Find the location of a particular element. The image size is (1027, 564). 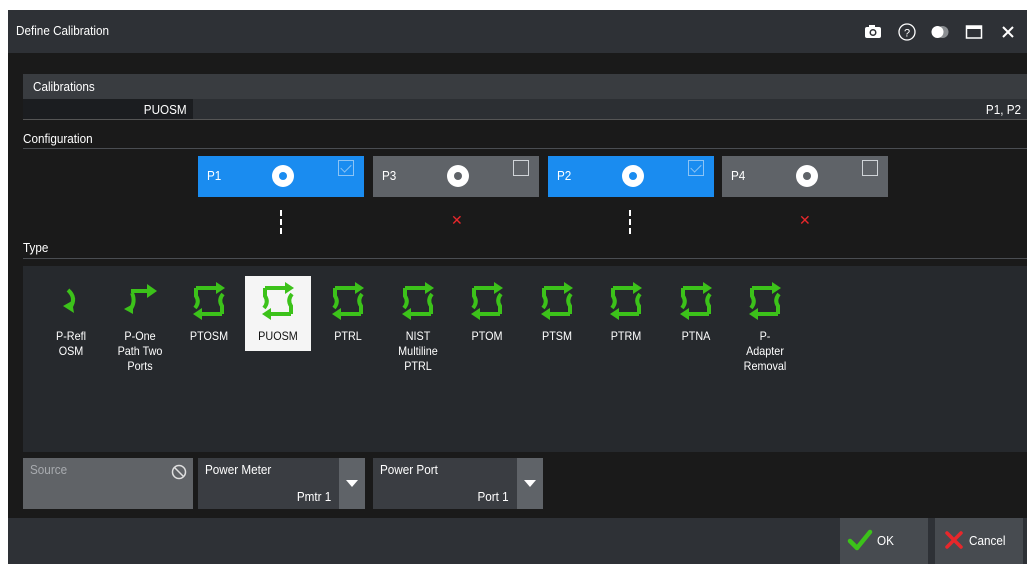

dialog-title: Define Calibration is located at coordinates (63, 30).